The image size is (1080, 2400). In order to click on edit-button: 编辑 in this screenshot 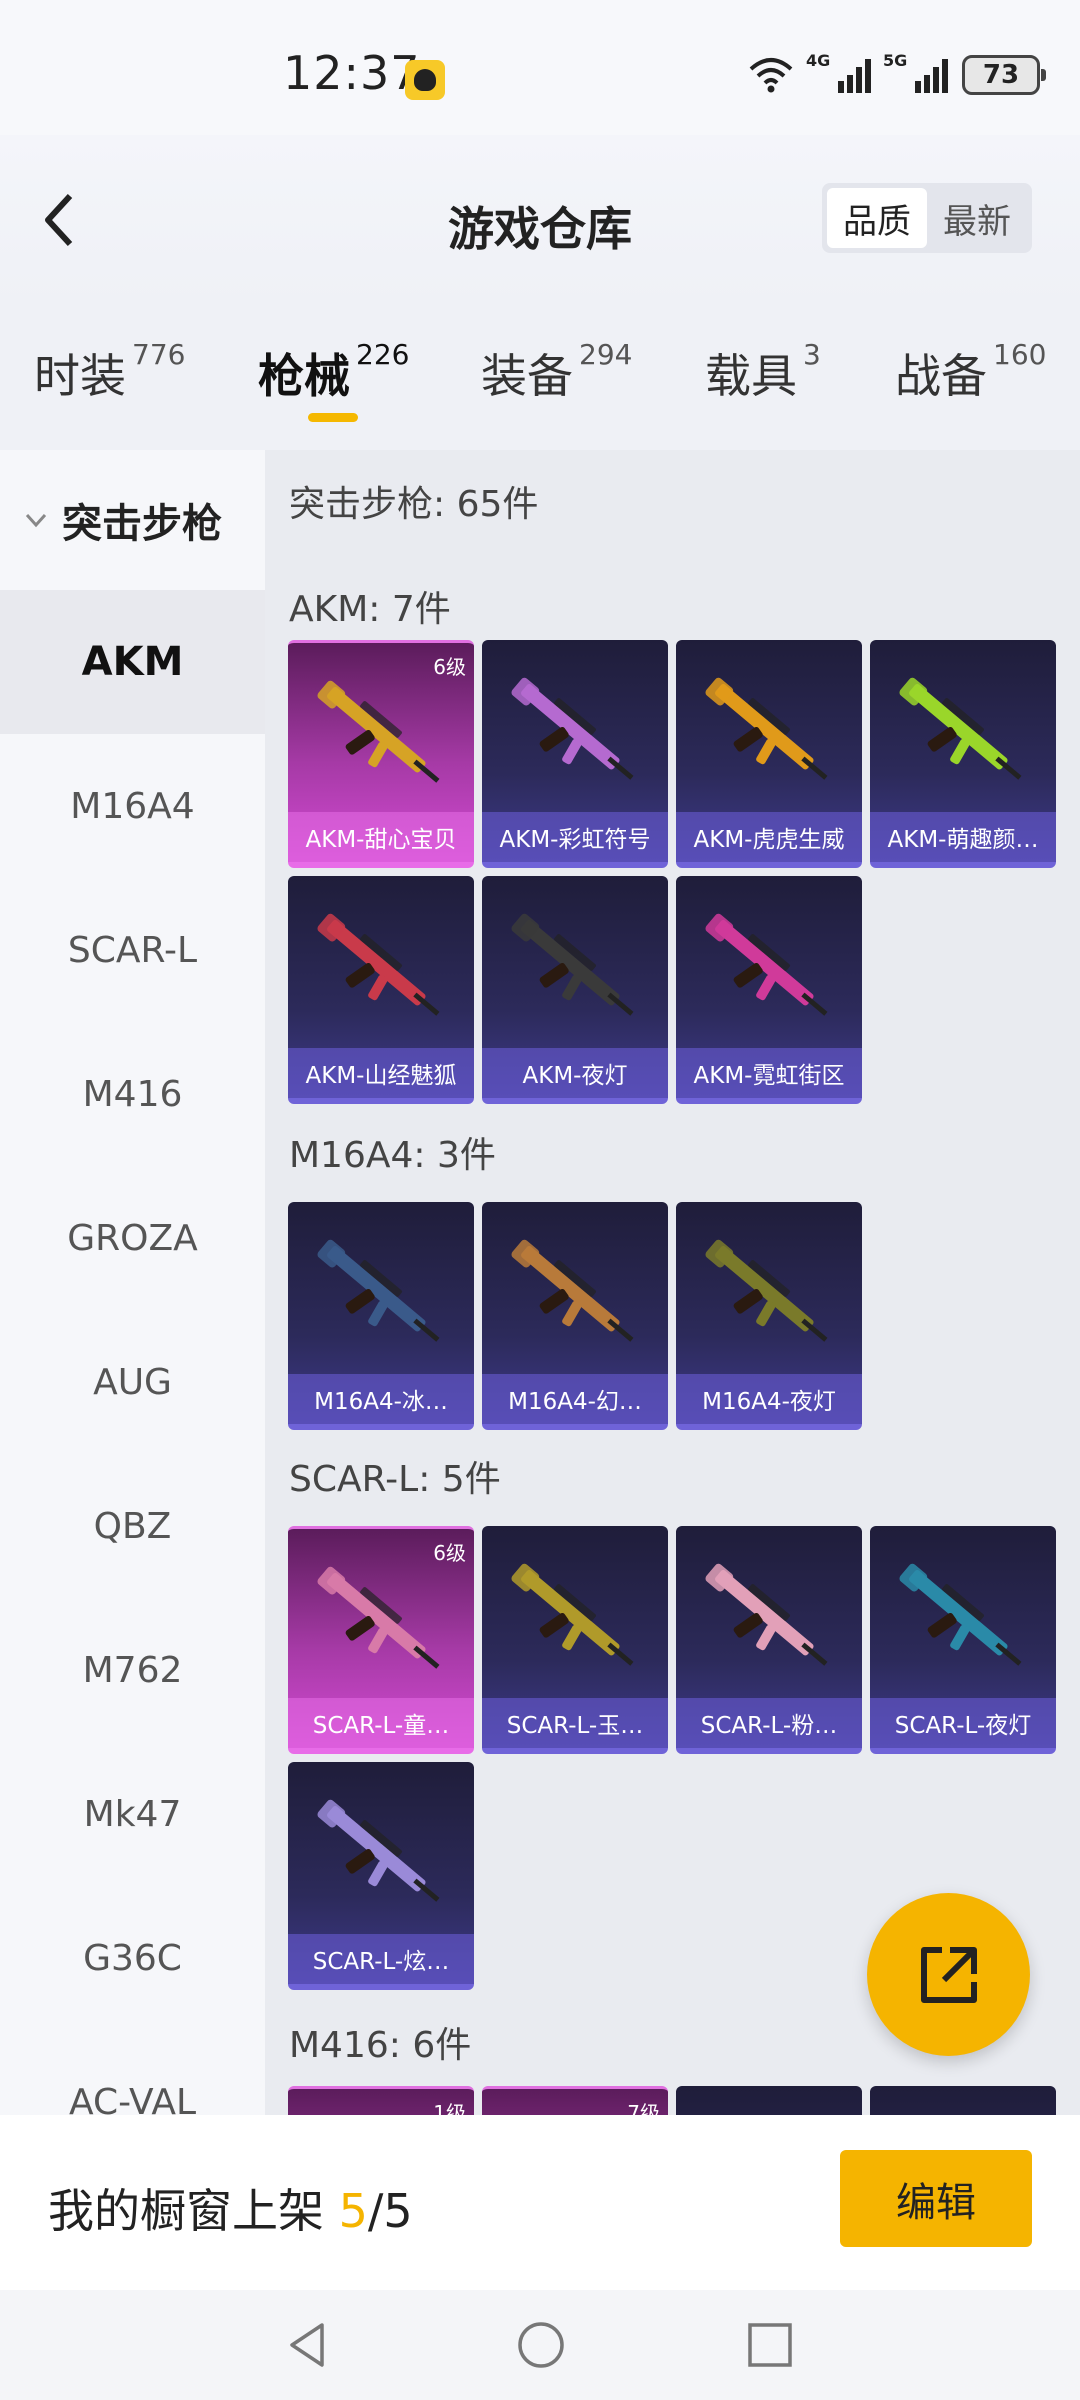, I will do `click(936, 2198)`.